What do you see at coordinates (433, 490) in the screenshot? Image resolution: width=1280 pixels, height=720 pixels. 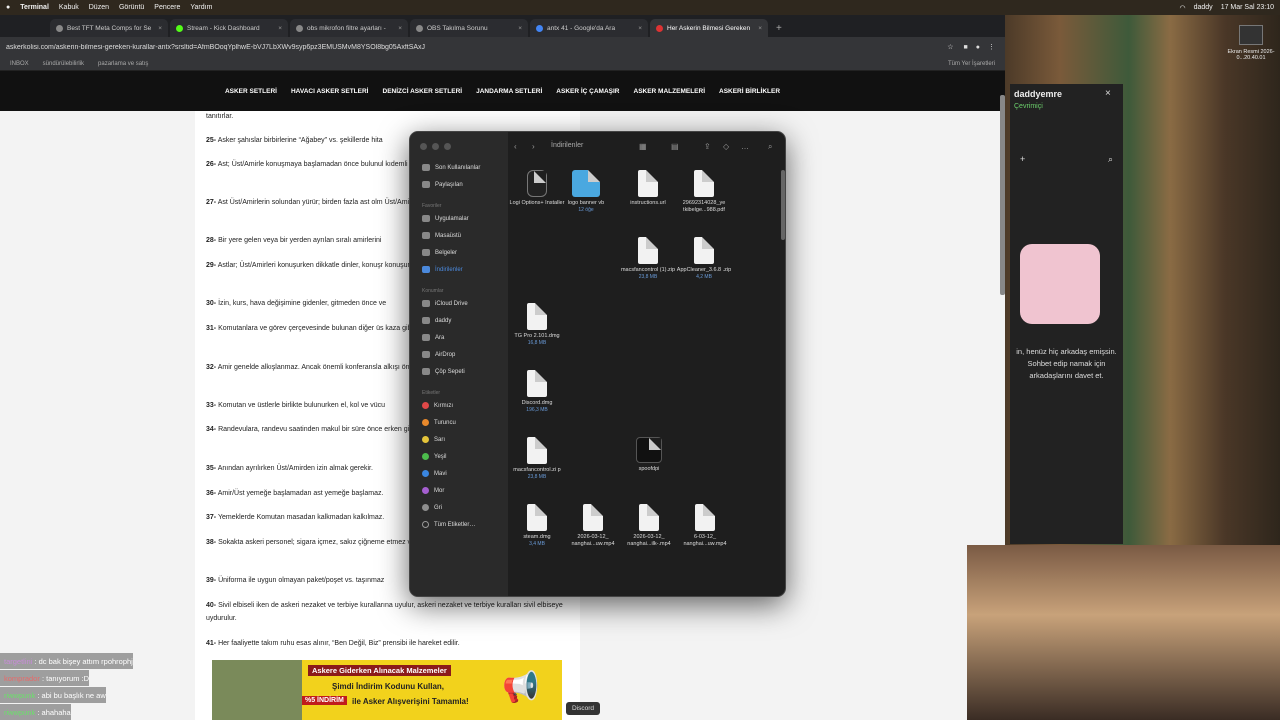 I see `tag-purple: Mor` at bounding box center [433, 490].